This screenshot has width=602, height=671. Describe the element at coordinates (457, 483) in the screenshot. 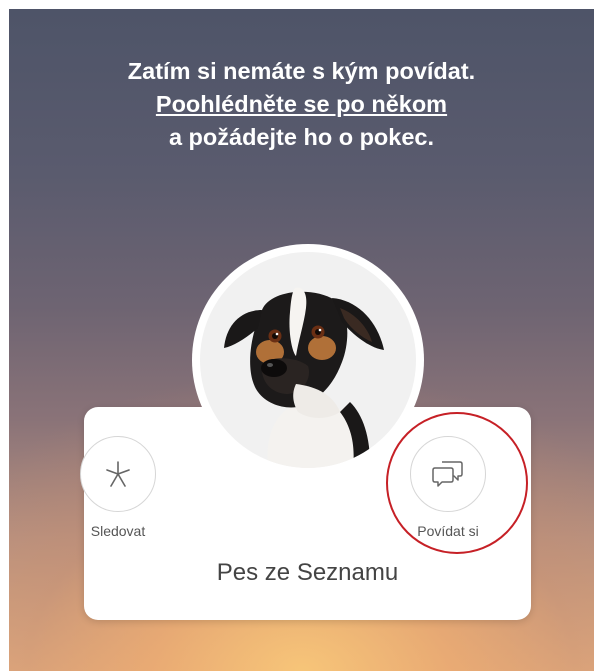

I see `highlight-circle` at that location.